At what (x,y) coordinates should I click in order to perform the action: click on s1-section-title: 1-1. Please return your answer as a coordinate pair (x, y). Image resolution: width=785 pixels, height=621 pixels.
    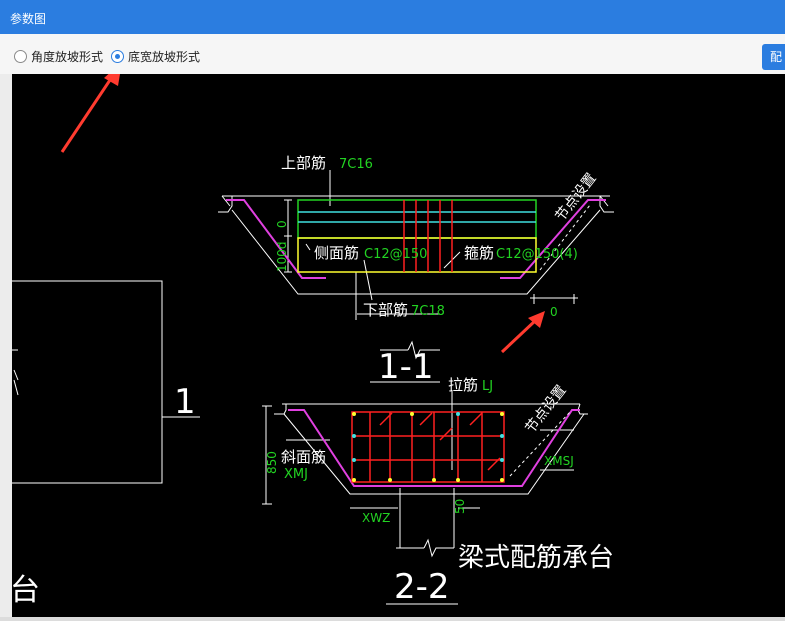
    Looking at the image, I should click on (406, 367).